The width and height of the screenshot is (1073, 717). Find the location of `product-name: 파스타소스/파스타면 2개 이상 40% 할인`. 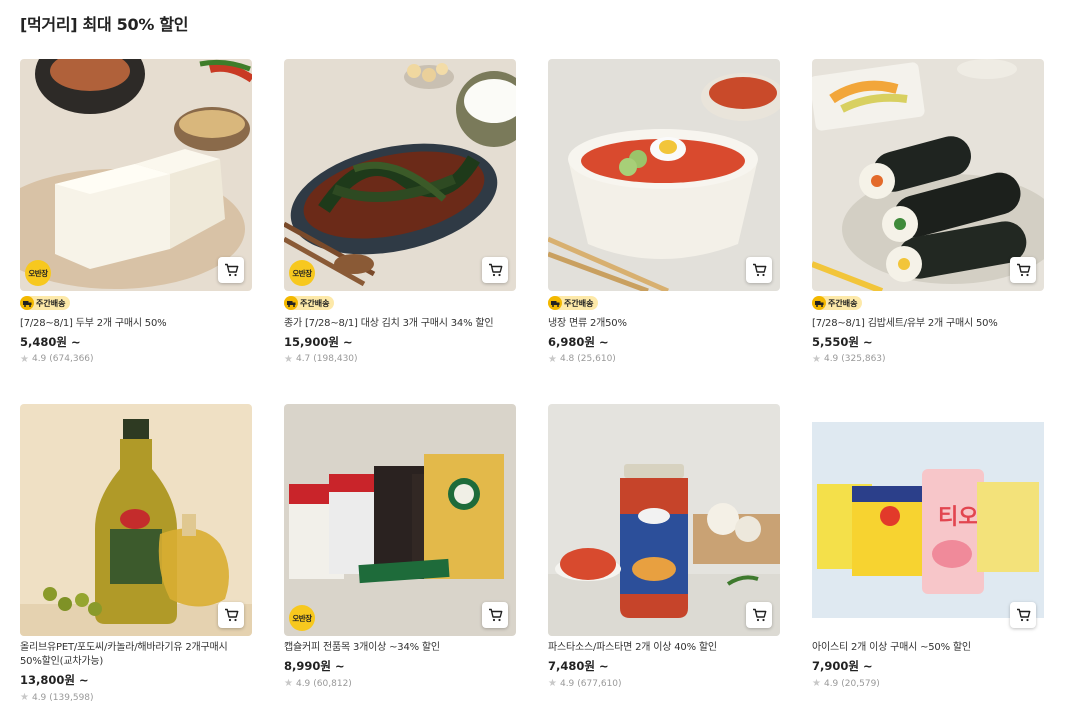

product-name: 파스타소스/파스타면 2개 이상 40% 할인 is located at coordinates (664, 648).